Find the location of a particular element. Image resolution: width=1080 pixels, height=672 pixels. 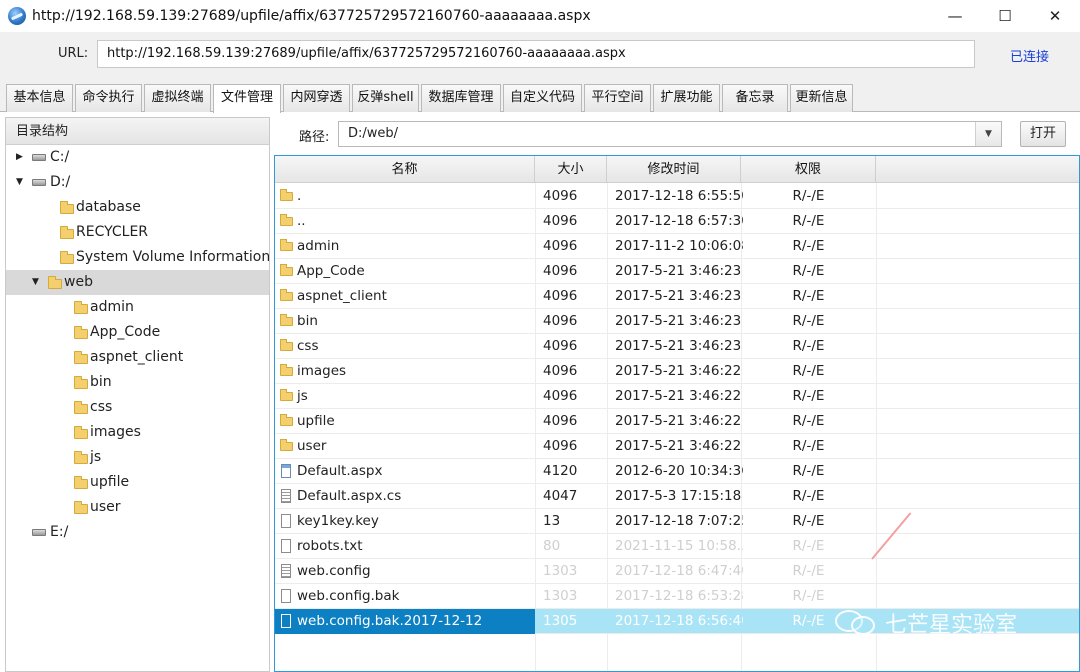

tab-2: 命令执行 is located at coordinates (108, 98).